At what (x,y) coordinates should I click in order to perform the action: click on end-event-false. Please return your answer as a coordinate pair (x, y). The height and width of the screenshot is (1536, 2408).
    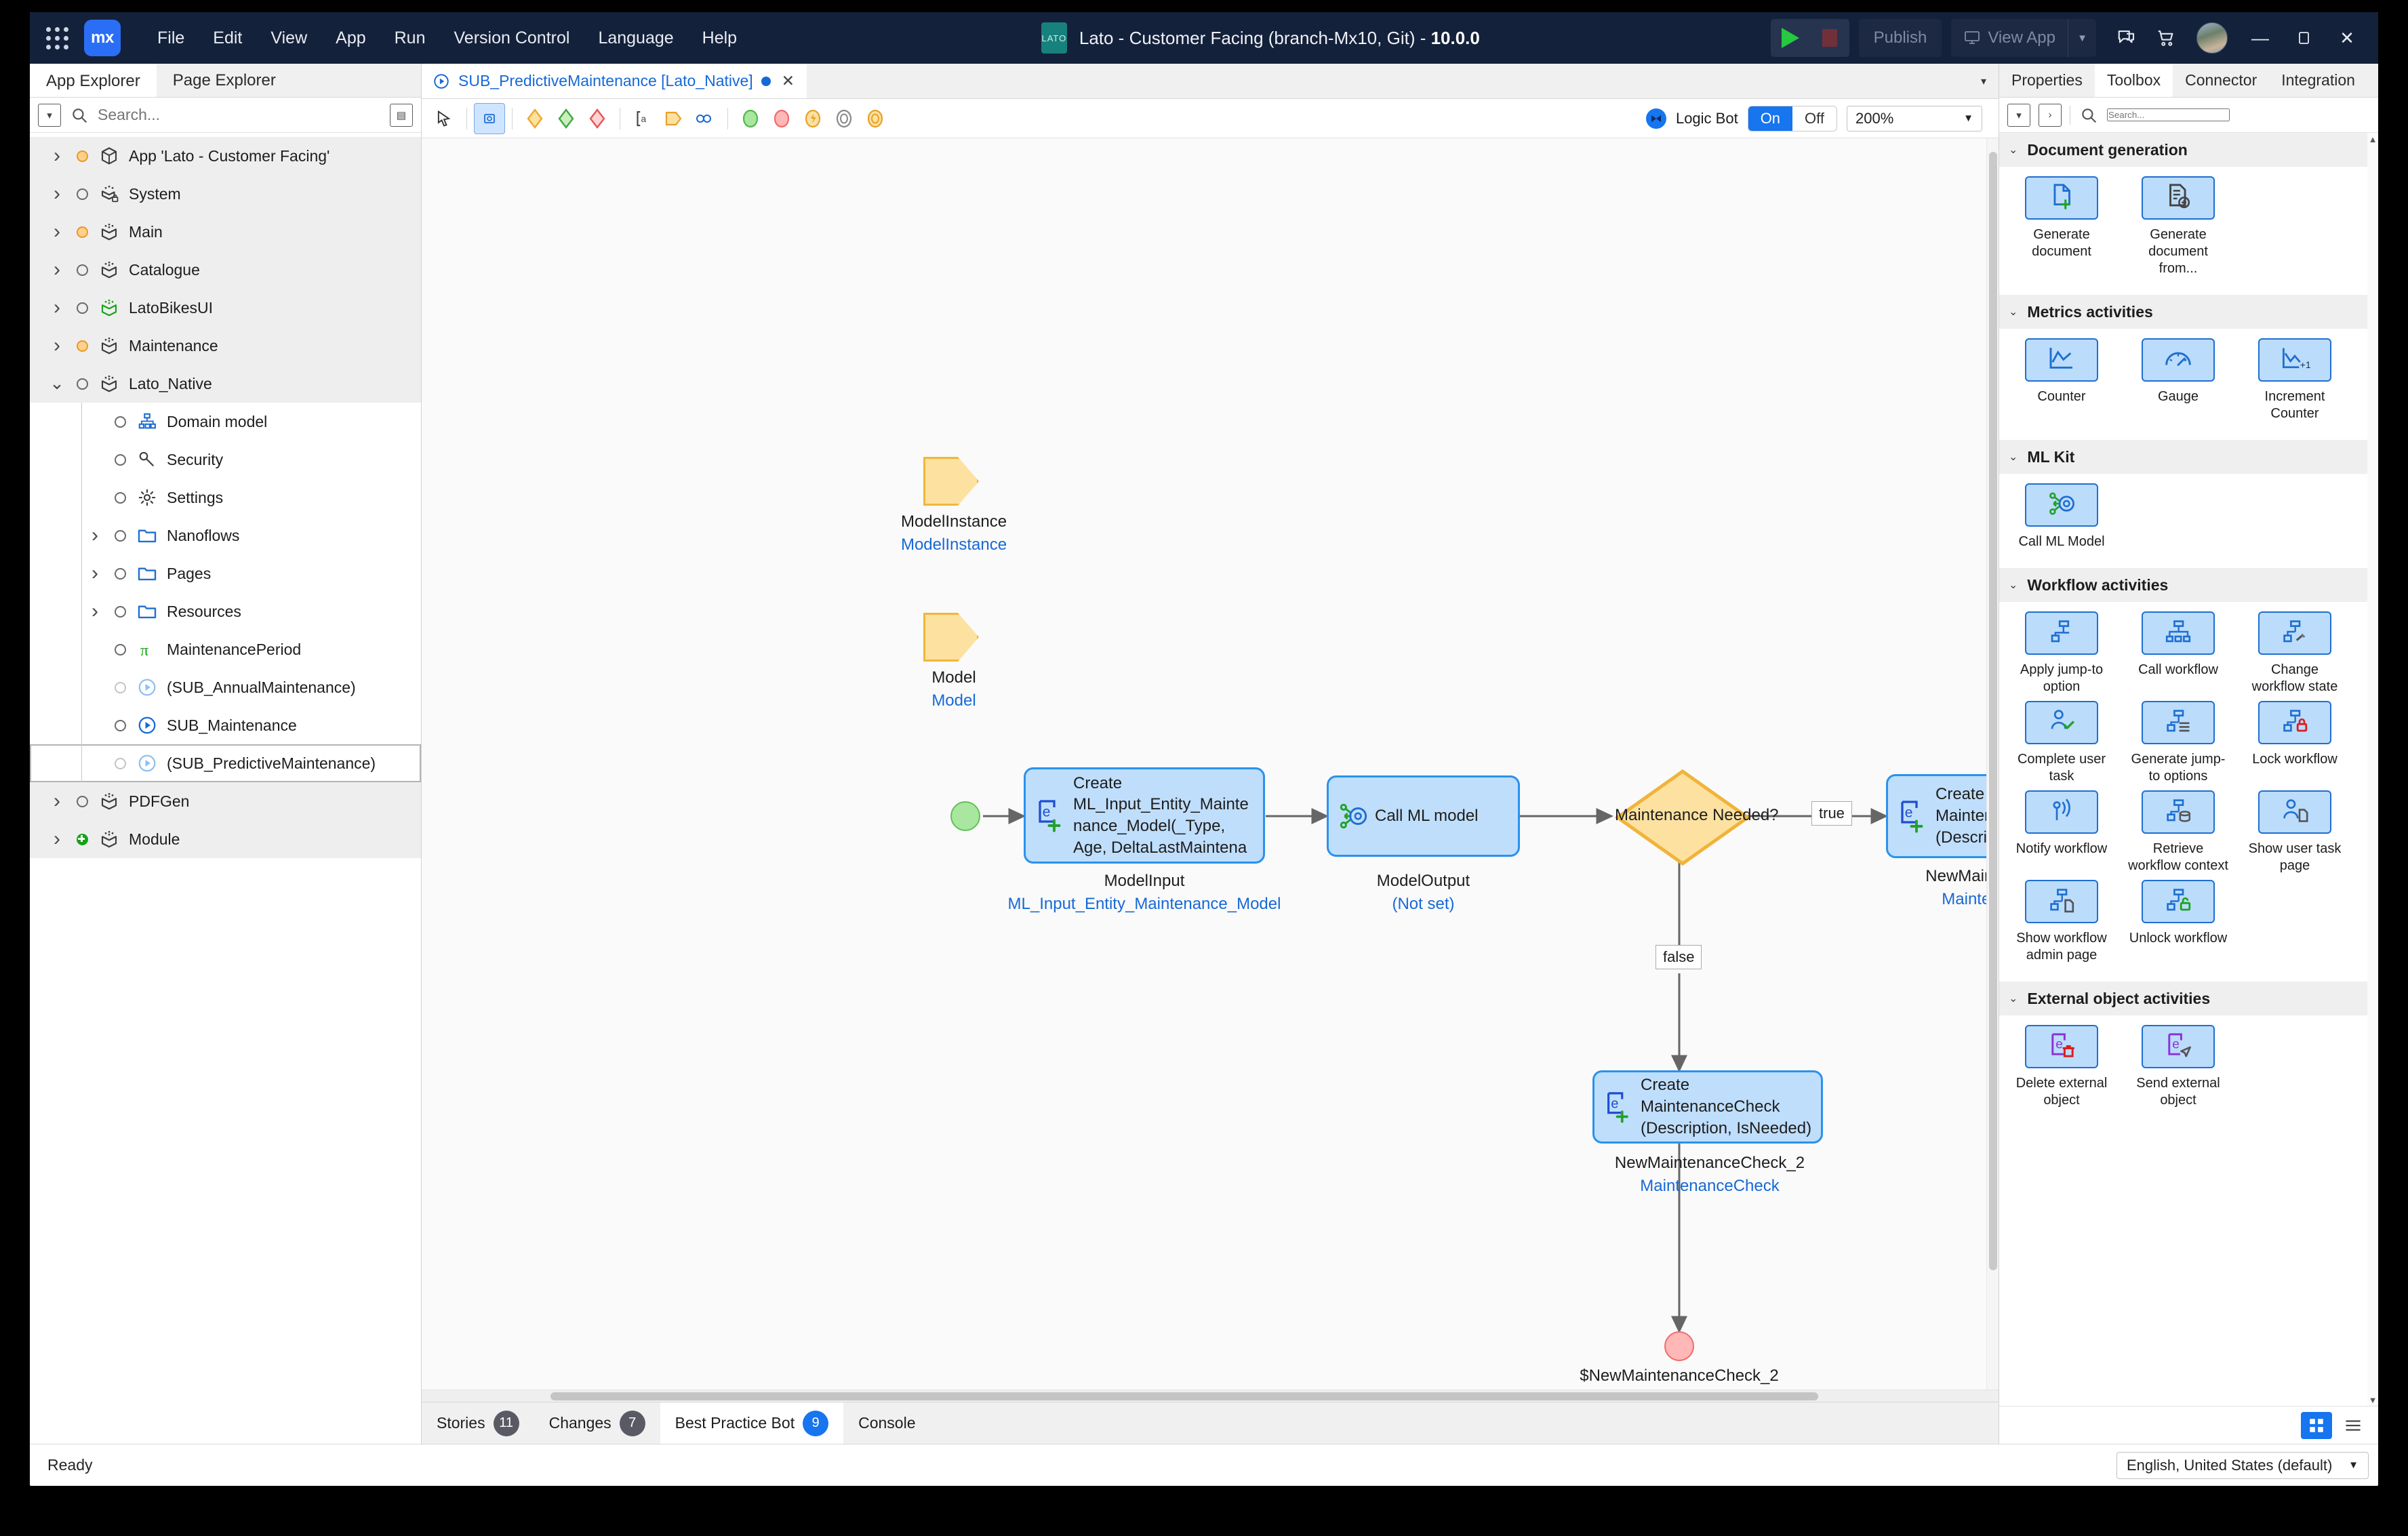
    Looking at the image, I should click on (1679, 1346).